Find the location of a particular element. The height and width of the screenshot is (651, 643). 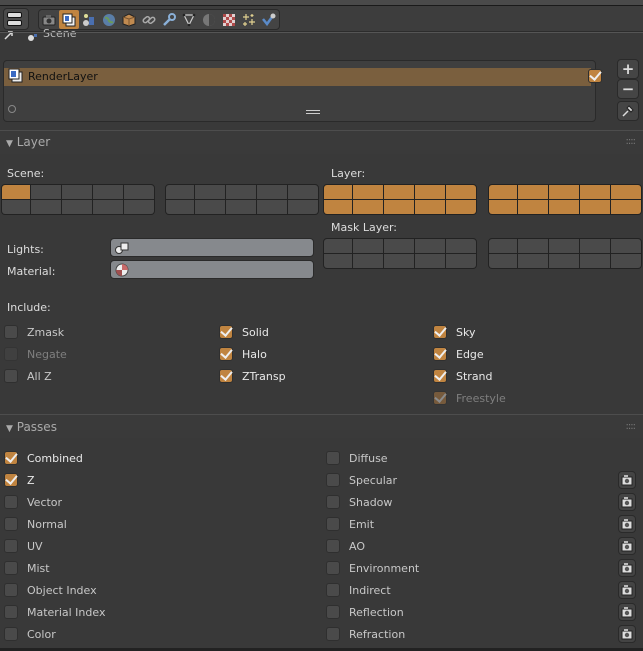

pass-ao-checkbox: AO is located at coordinates (345, 546).